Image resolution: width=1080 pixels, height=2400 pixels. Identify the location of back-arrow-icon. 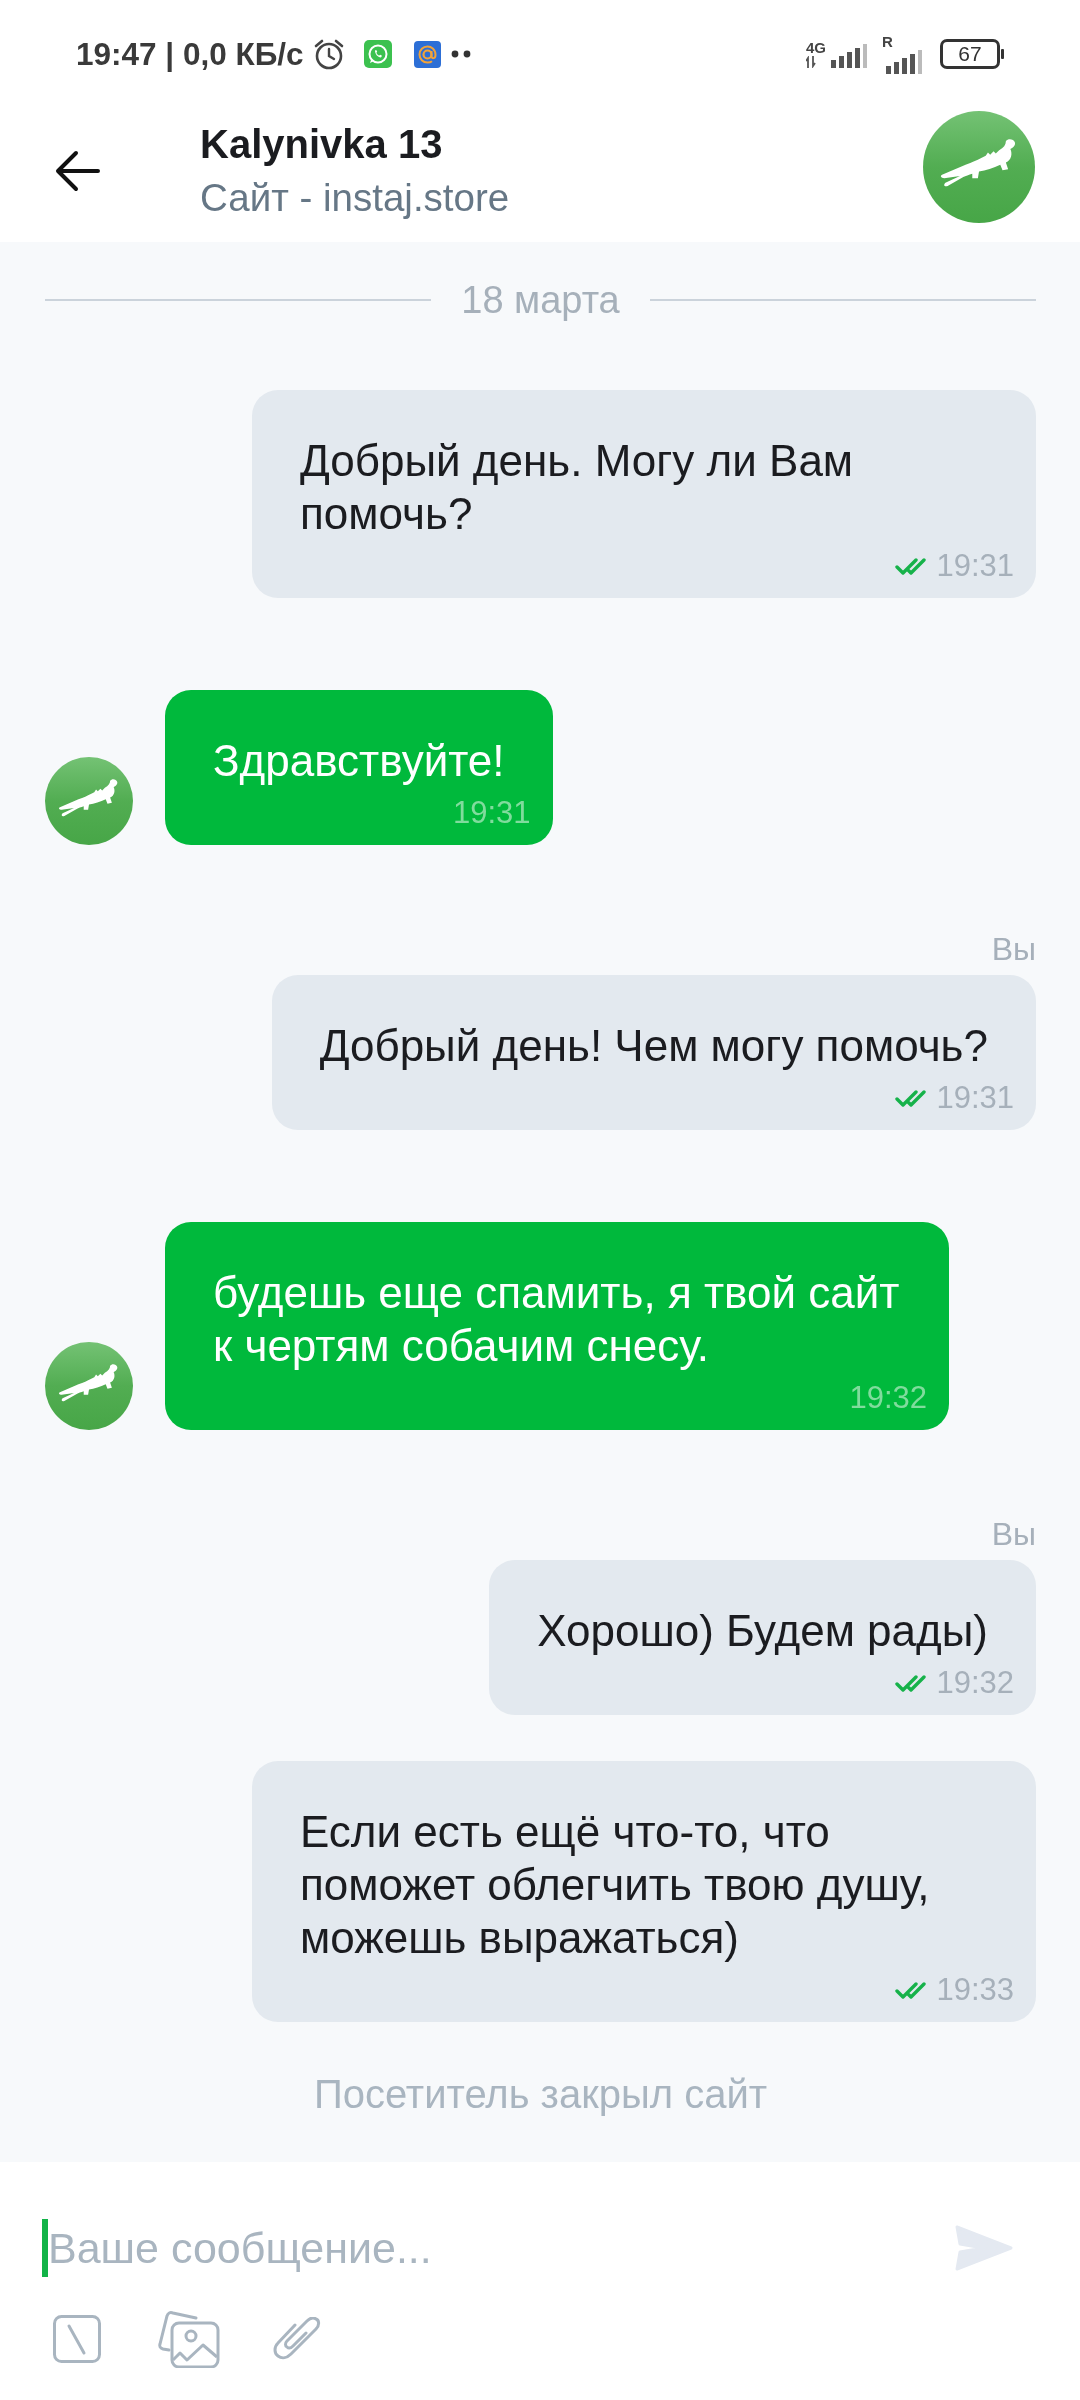
(78, 171).